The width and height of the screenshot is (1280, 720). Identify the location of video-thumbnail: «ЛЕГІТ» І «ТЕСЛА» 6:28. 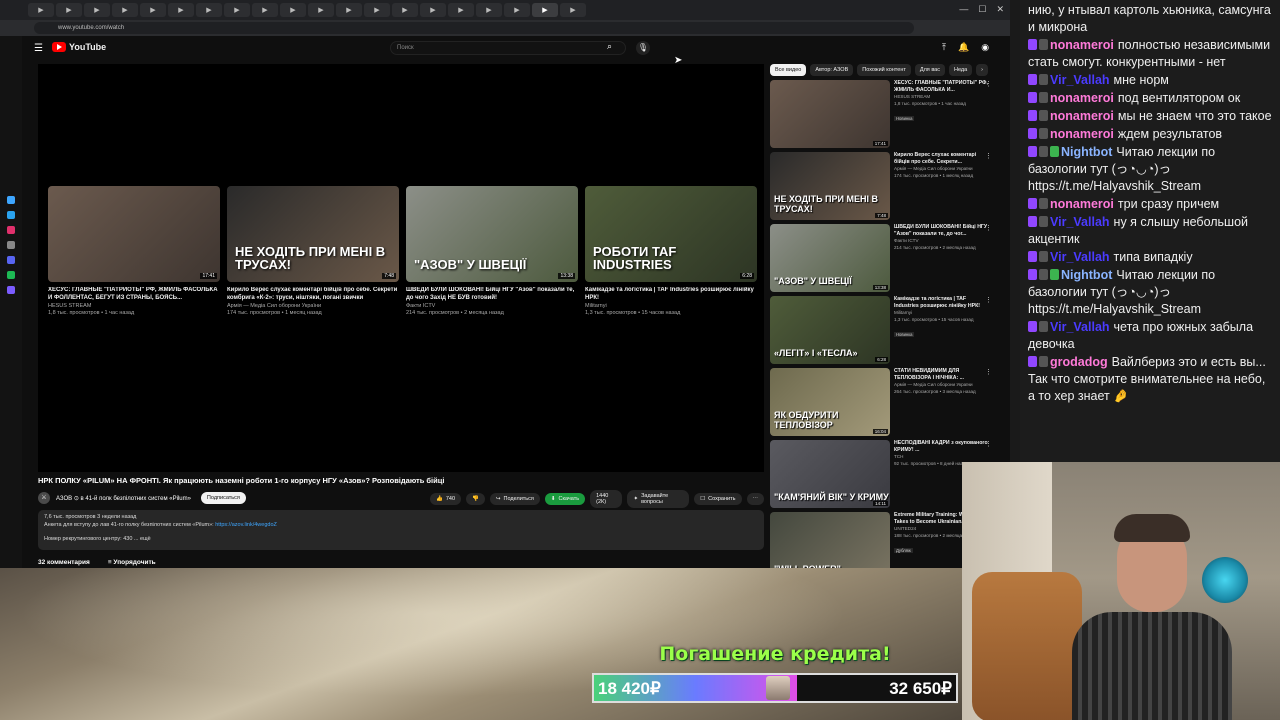
(830, 330).